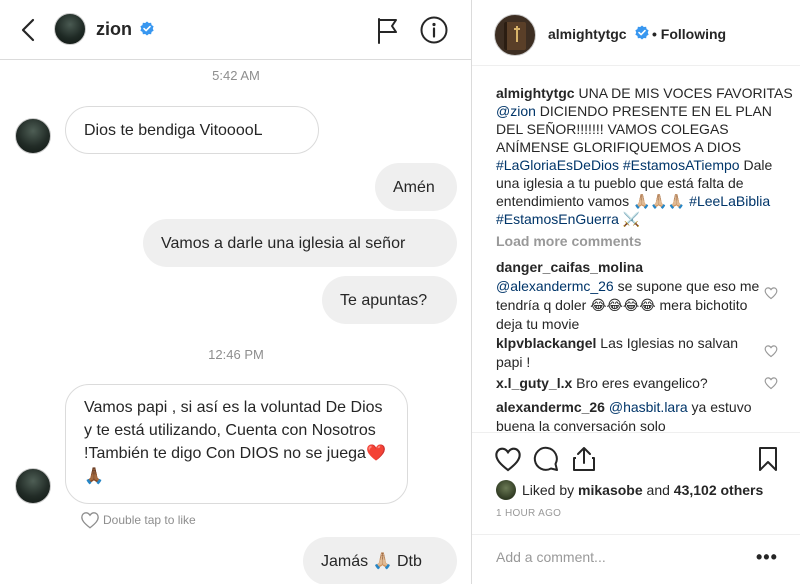 This screenshot has width=800, height=584. I want to click on caption-username: almightytgc, so click(535, 93).